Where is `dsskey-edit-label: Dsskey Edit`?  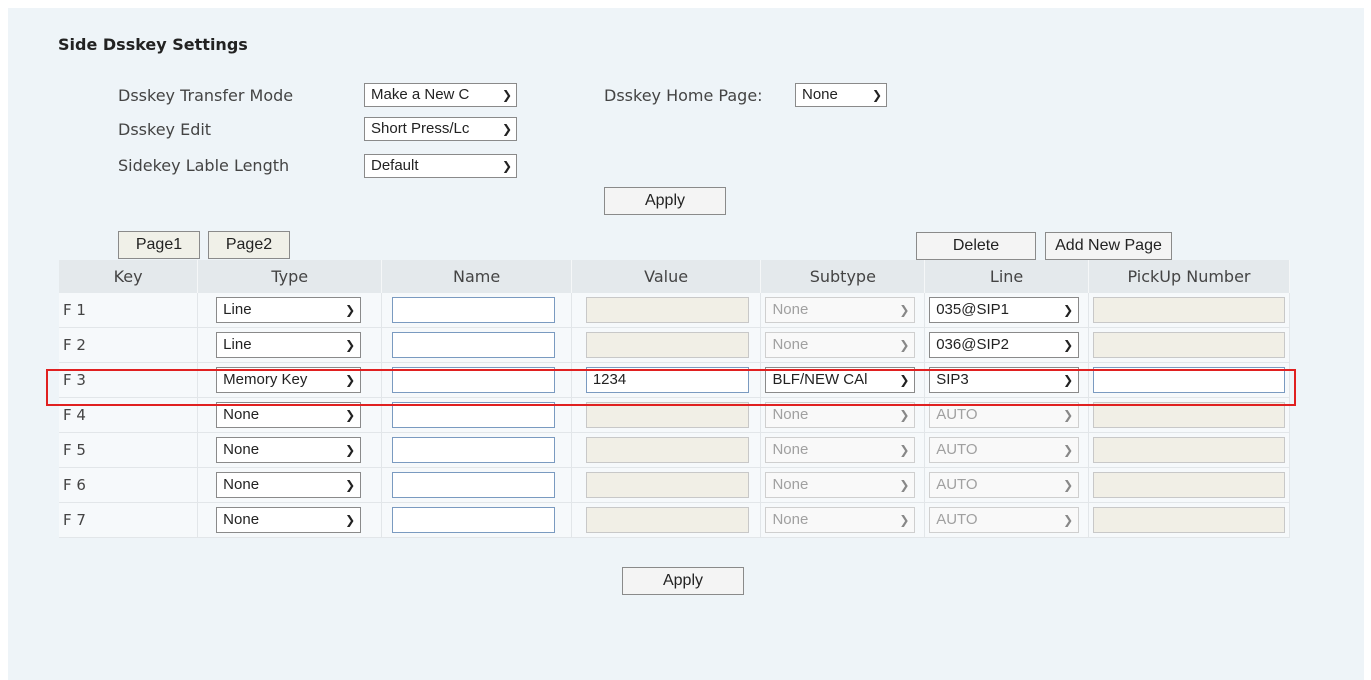
dsskey-edit-label: Dsskey Edit is located at coordinates (165, 129).